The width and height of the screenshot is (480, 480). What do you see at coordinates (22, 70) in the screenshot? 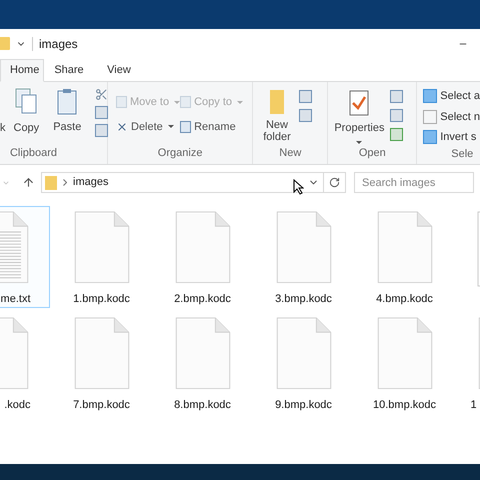
I see `ribbon-tab: Home` at bounding box center [22, 70].